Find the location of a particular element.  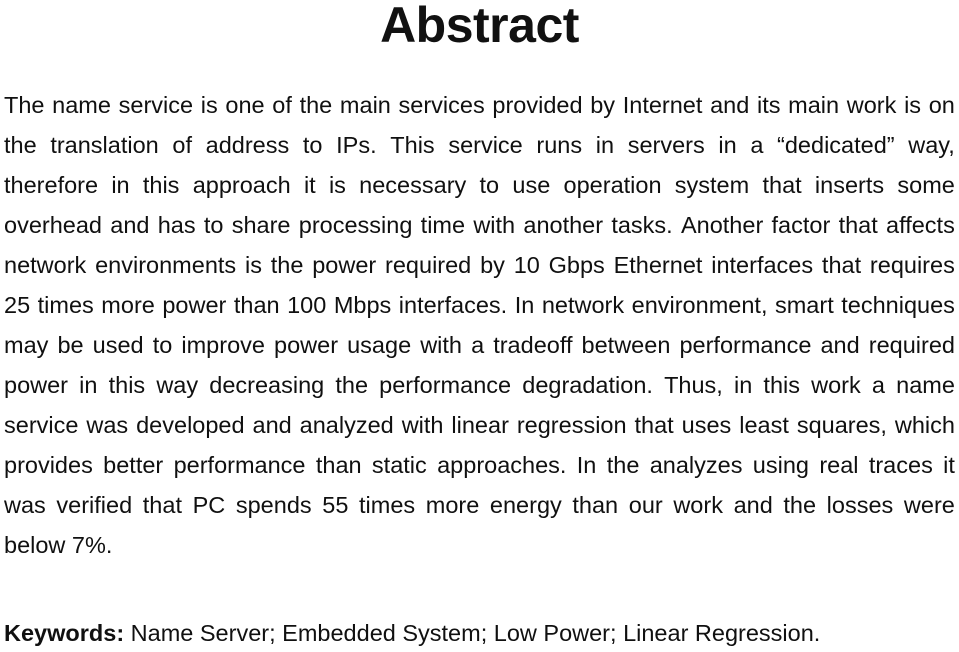

abstract-word: “dedicated” is located at coordinates (836, 145).